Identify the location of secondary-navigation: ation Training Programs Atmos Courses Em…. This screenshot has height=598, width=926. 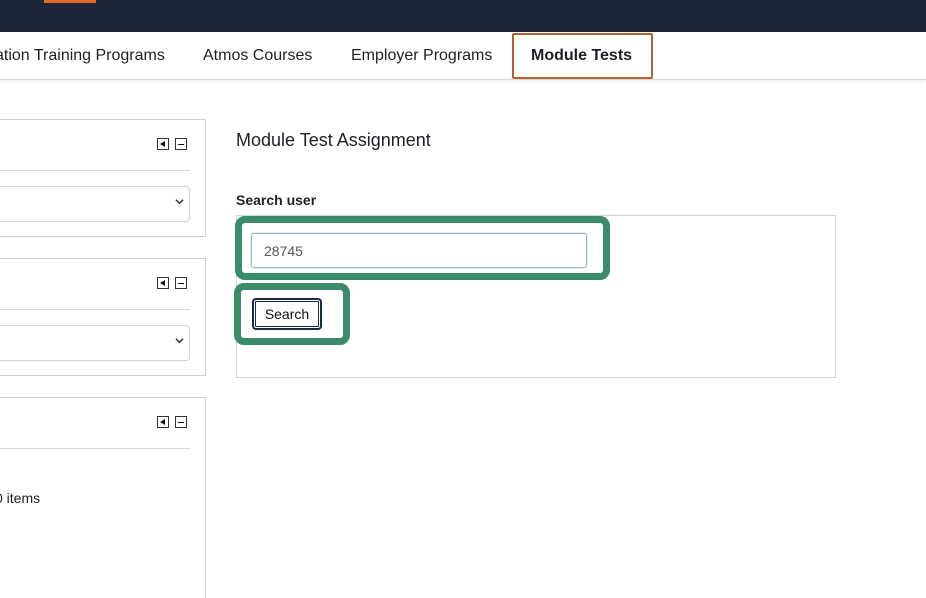
(463, 56).